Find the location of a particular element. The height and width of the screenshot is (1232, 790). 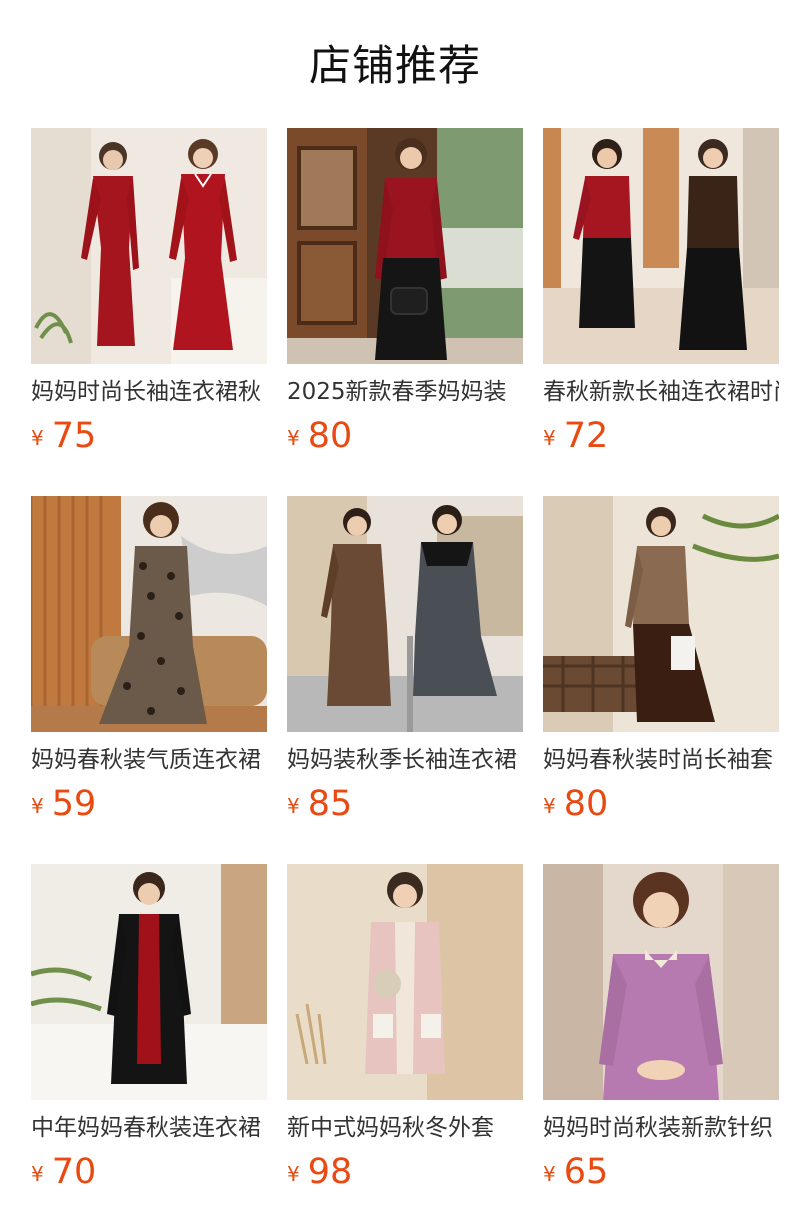

product-price: ¥75 is located at coordinates (63, 436).